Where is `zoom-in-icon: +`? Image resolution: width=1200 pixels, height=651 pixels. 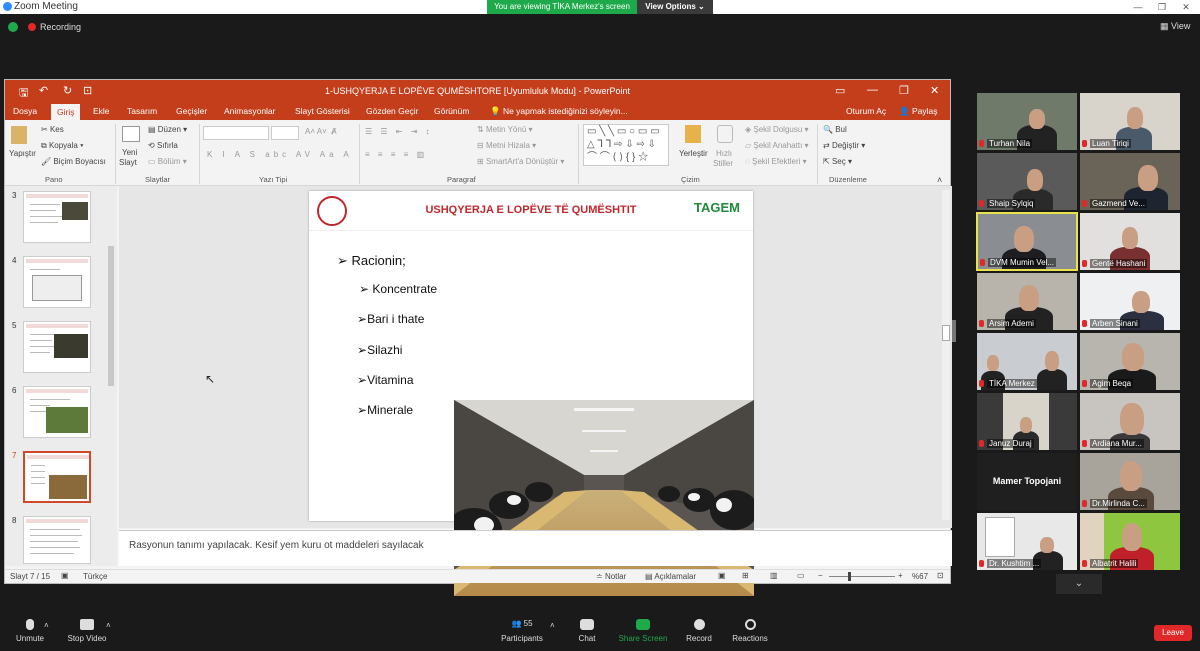
zoom-in-icon: + is located at coordinates (900, 575).